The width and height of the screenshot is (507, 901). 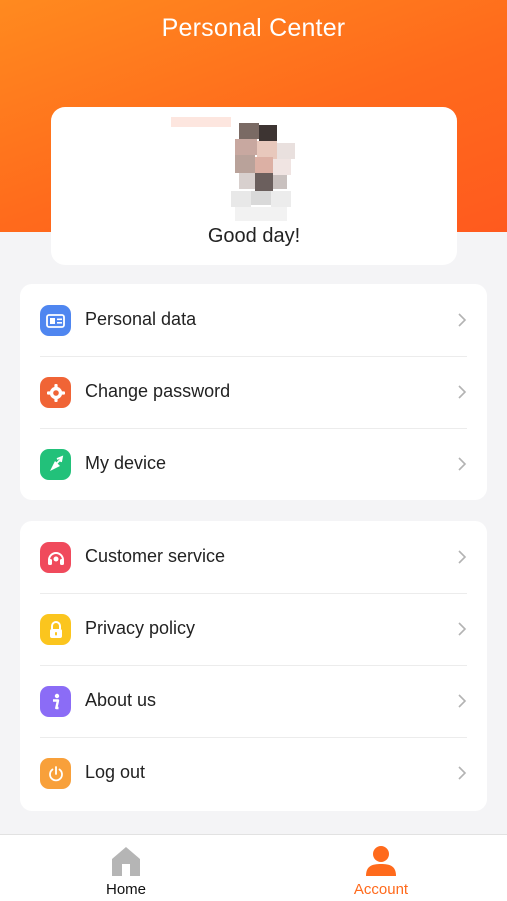 What do you see at coordinates (155, 556) in the screenshot?
I see `menu-item-label: Customer service` at bounding box center [155, 556].